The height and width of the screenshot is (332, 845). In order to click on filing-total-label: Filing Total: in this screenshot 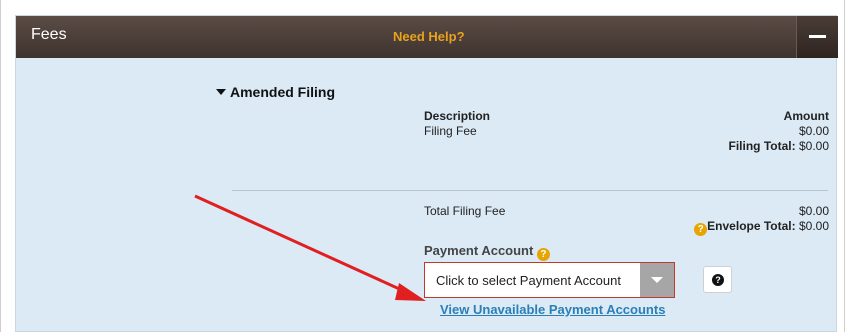, I will do `click(762, 146)`.